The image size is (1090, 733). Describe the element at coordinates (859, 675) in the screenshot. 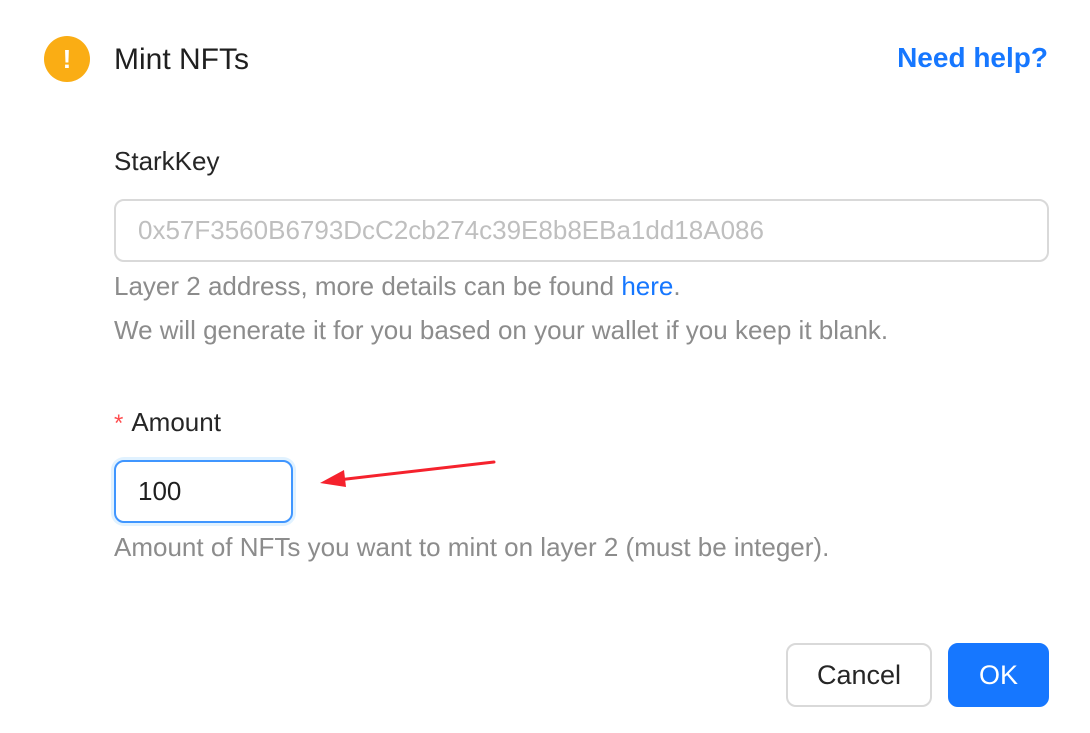

I see `cancel-button: Cancel` at that location.